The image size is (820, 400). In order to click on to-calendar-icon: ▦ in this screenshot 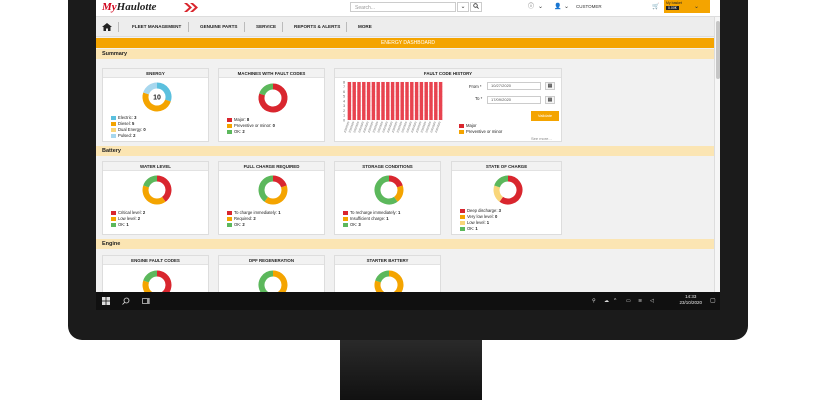, I will do `click(550, 100)`.